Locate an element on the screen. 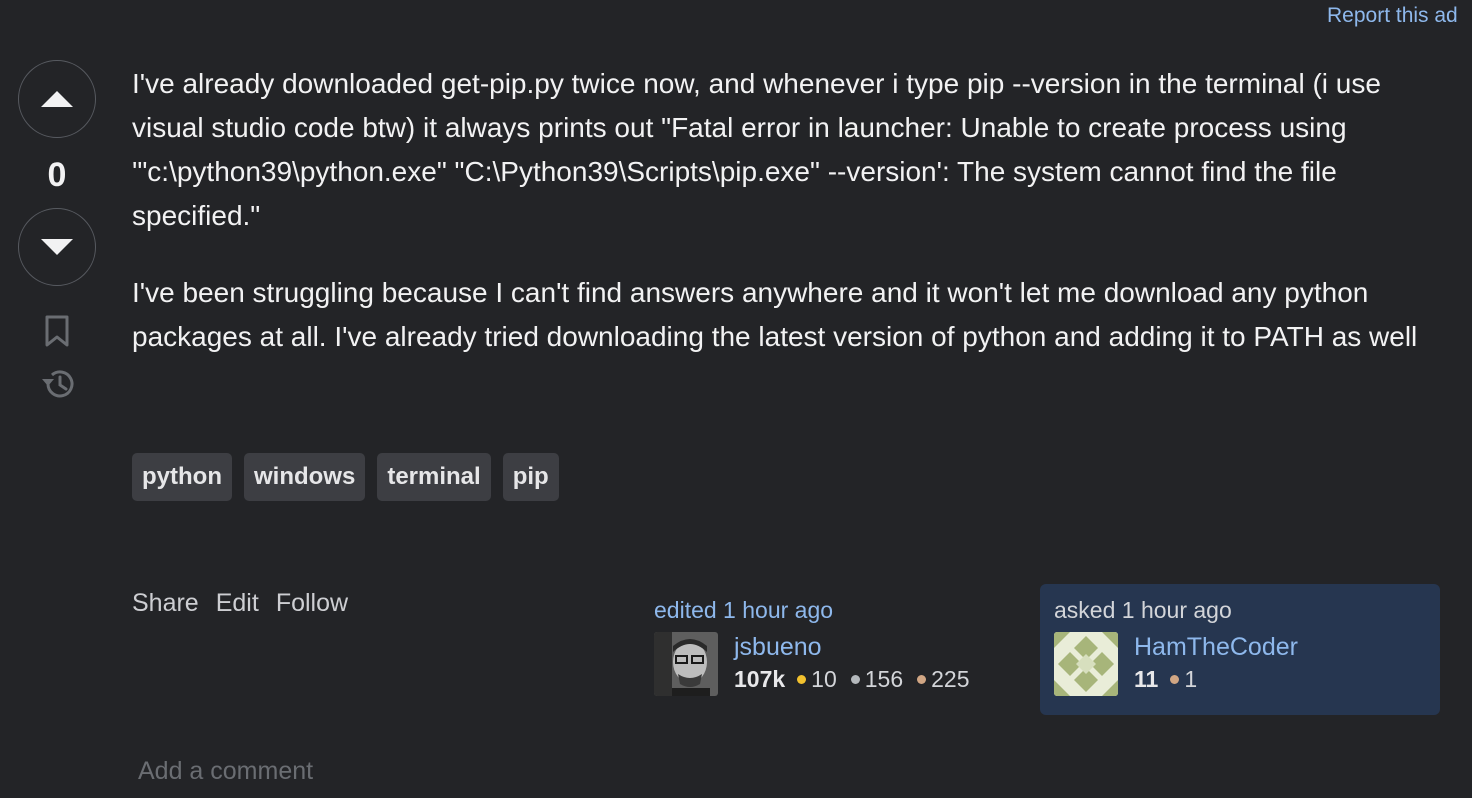 This screenshot has height=798, width=1472. post-actions: Share Edit Follow is located at coordinates (240, 603).